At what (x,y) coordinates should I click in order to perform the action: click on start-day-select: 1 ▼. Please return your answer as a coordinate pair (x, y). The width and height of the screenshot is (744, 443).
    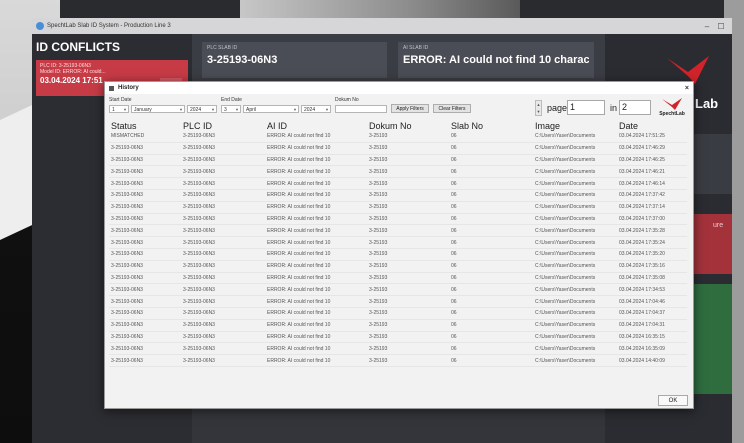
    Looking at the image, I should click on (119, 109).